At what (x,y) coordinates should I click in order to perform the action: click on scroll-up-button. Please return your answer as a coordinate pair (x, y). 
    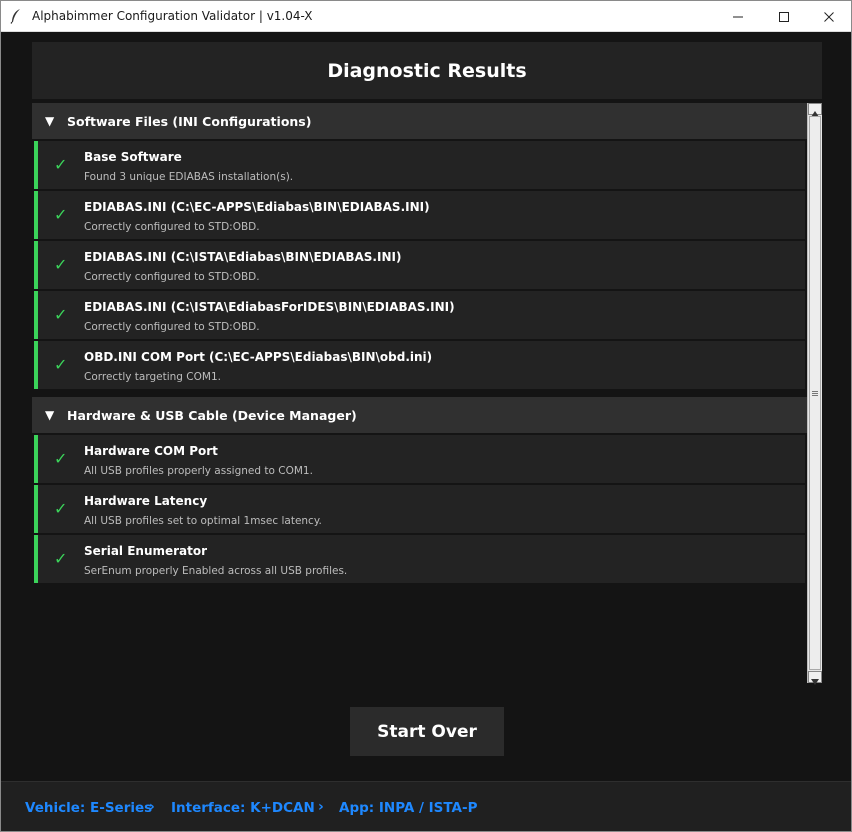
    Looking at the image, I should click on (815, 110).